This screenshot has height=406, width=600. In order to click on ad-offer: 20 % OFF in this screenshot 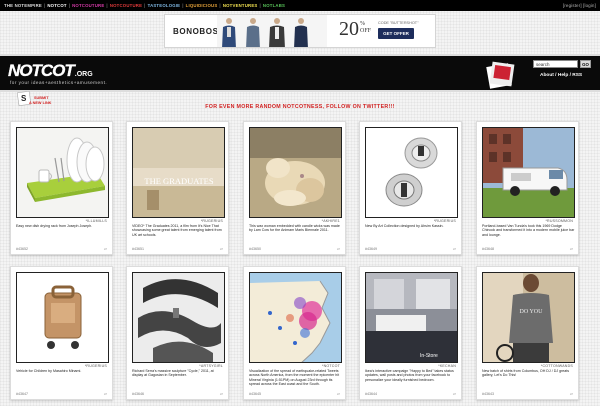, I will do `click(355, 29)`.